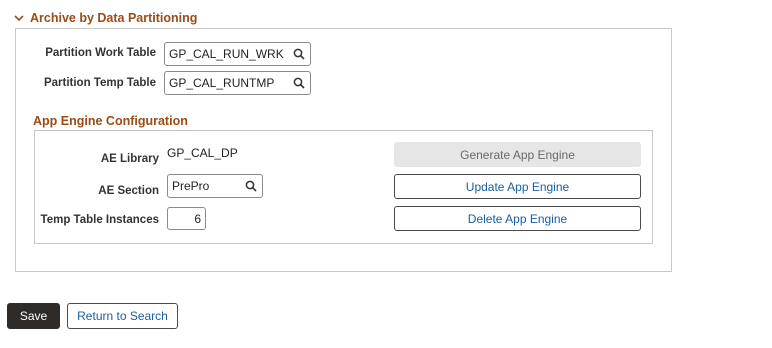  What do you see at coordinates (215, 186) in the screenshot?
I see `ae-section-field: PrePro` at bounding box center [215, 186].